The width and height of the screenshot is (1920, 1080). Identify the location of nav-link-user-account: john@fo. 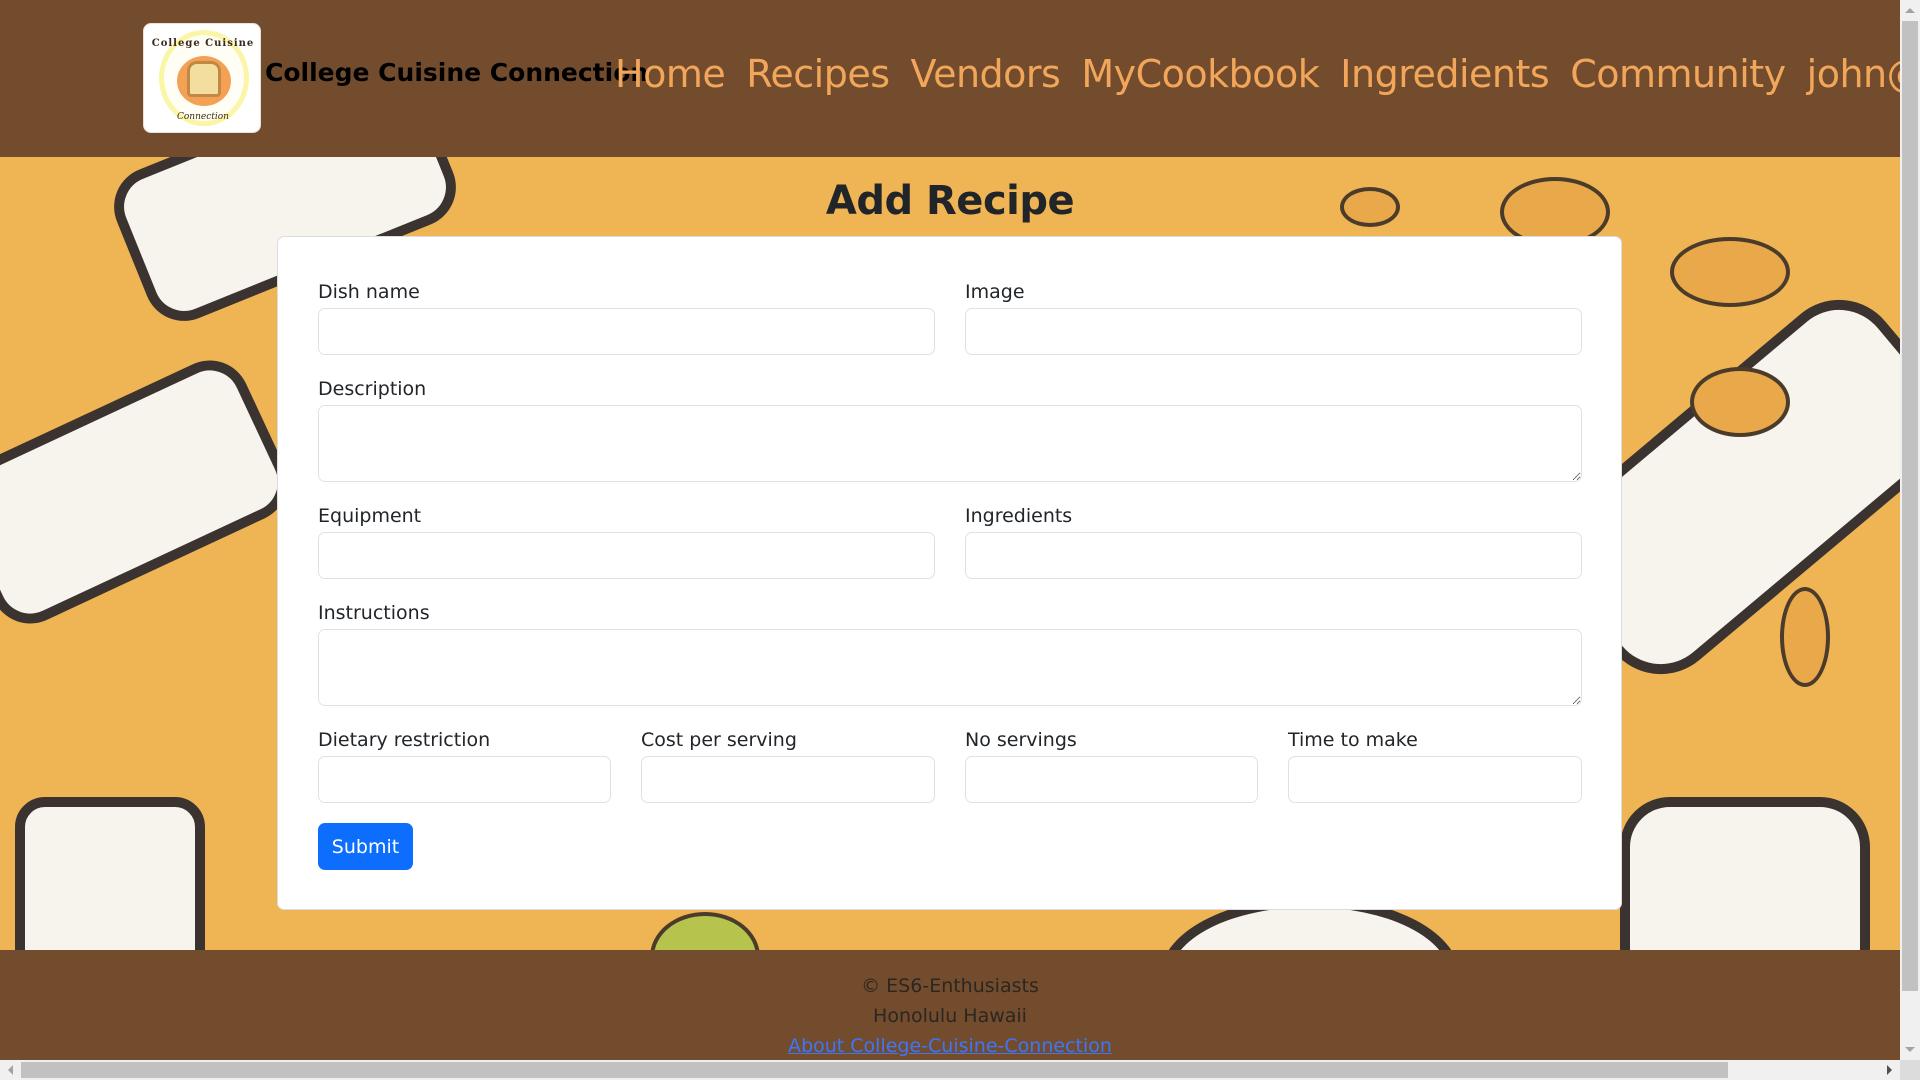
(1853, 74).